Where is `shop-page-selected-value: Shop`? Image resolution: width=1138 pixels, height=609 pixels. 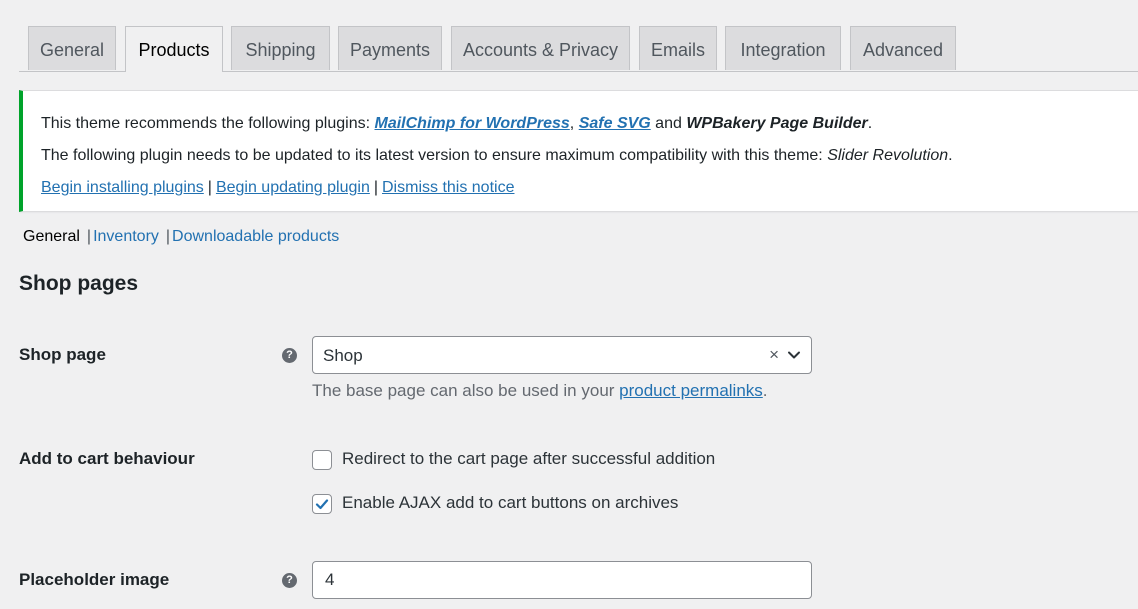
shop-page-selected-value: Shop is located at coordinates (343, 355).